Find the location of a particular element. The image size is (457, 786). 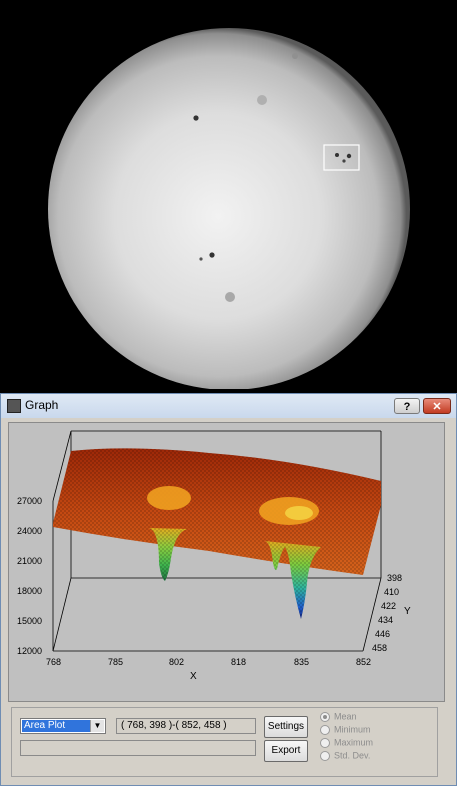

radio-minimum: Minimum is located at coordinates (345, 730).